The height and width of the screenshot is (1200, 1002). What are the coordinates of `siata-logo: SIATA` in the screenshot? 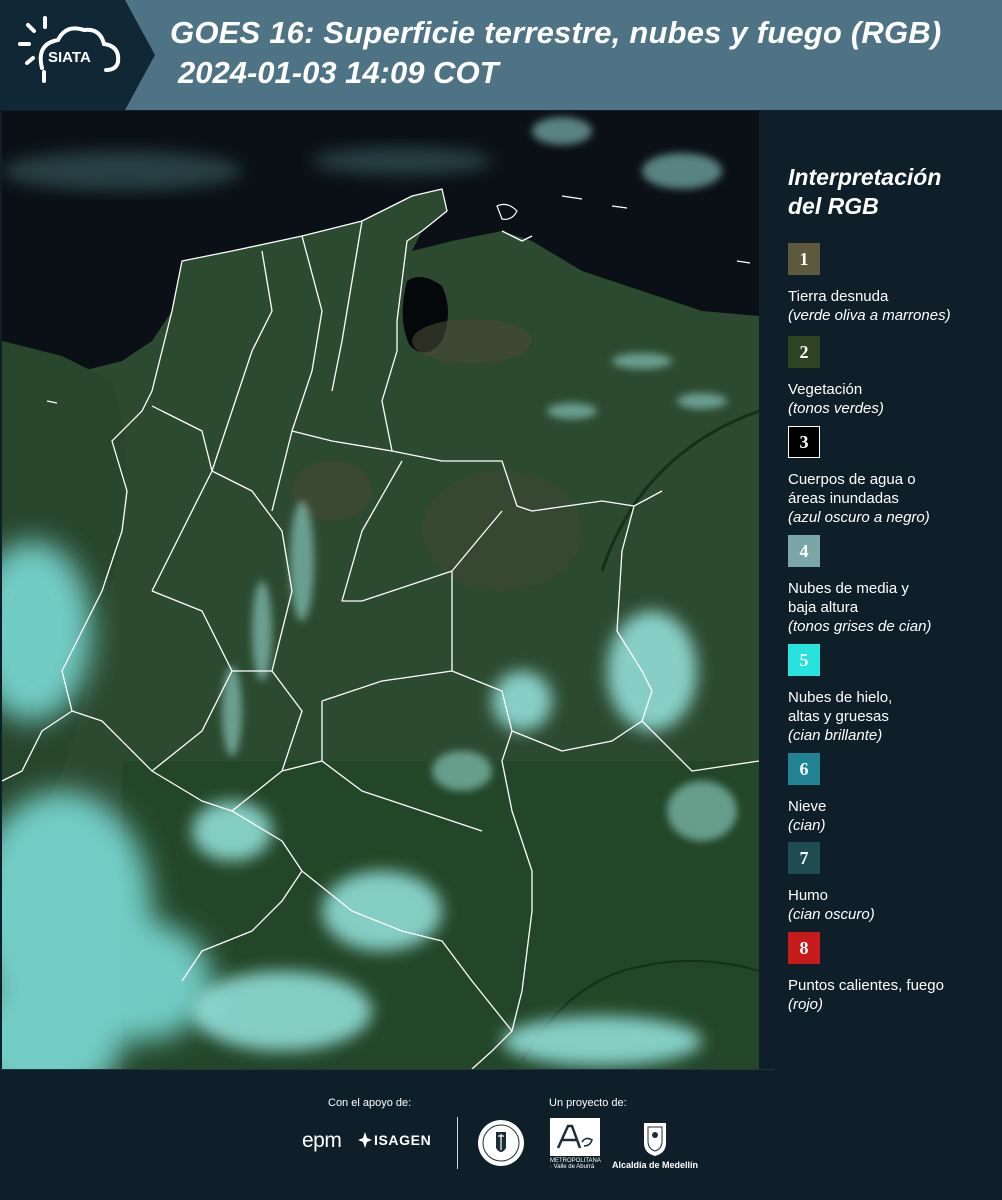 It's located at (77, 55).